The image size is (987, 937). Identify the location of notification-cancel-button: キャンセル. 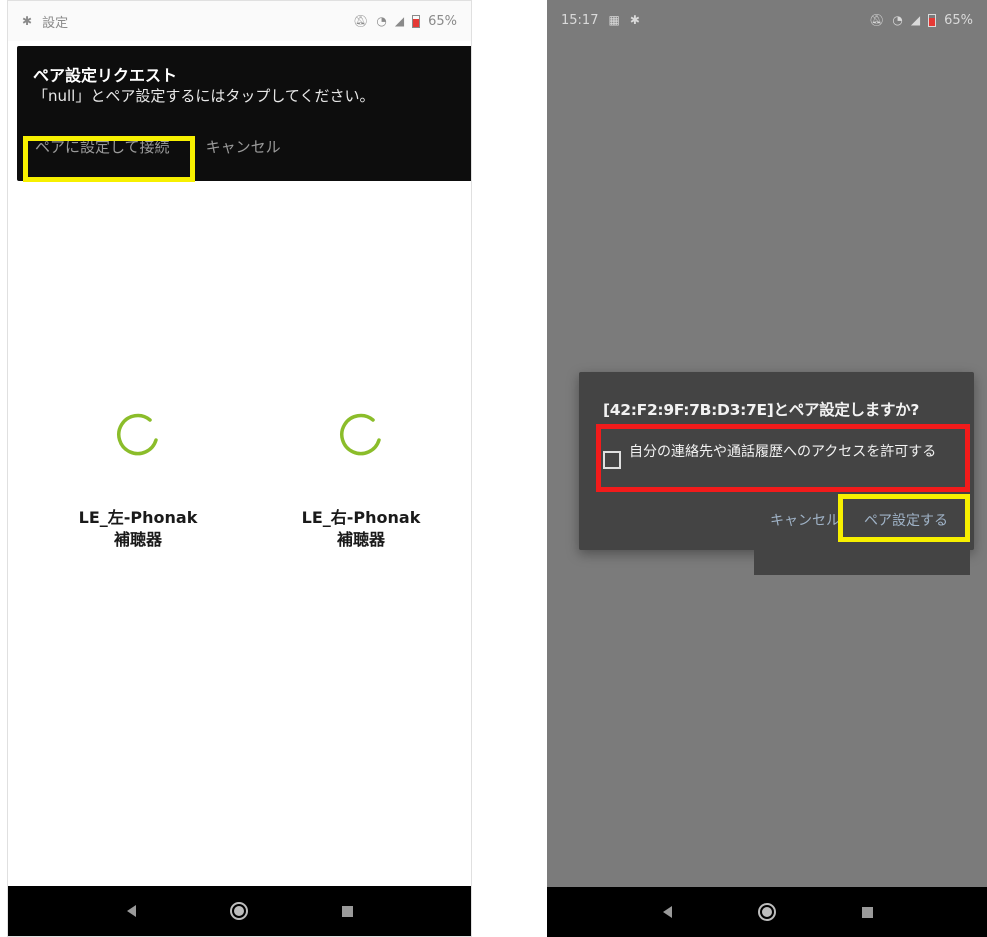
(243, 146).